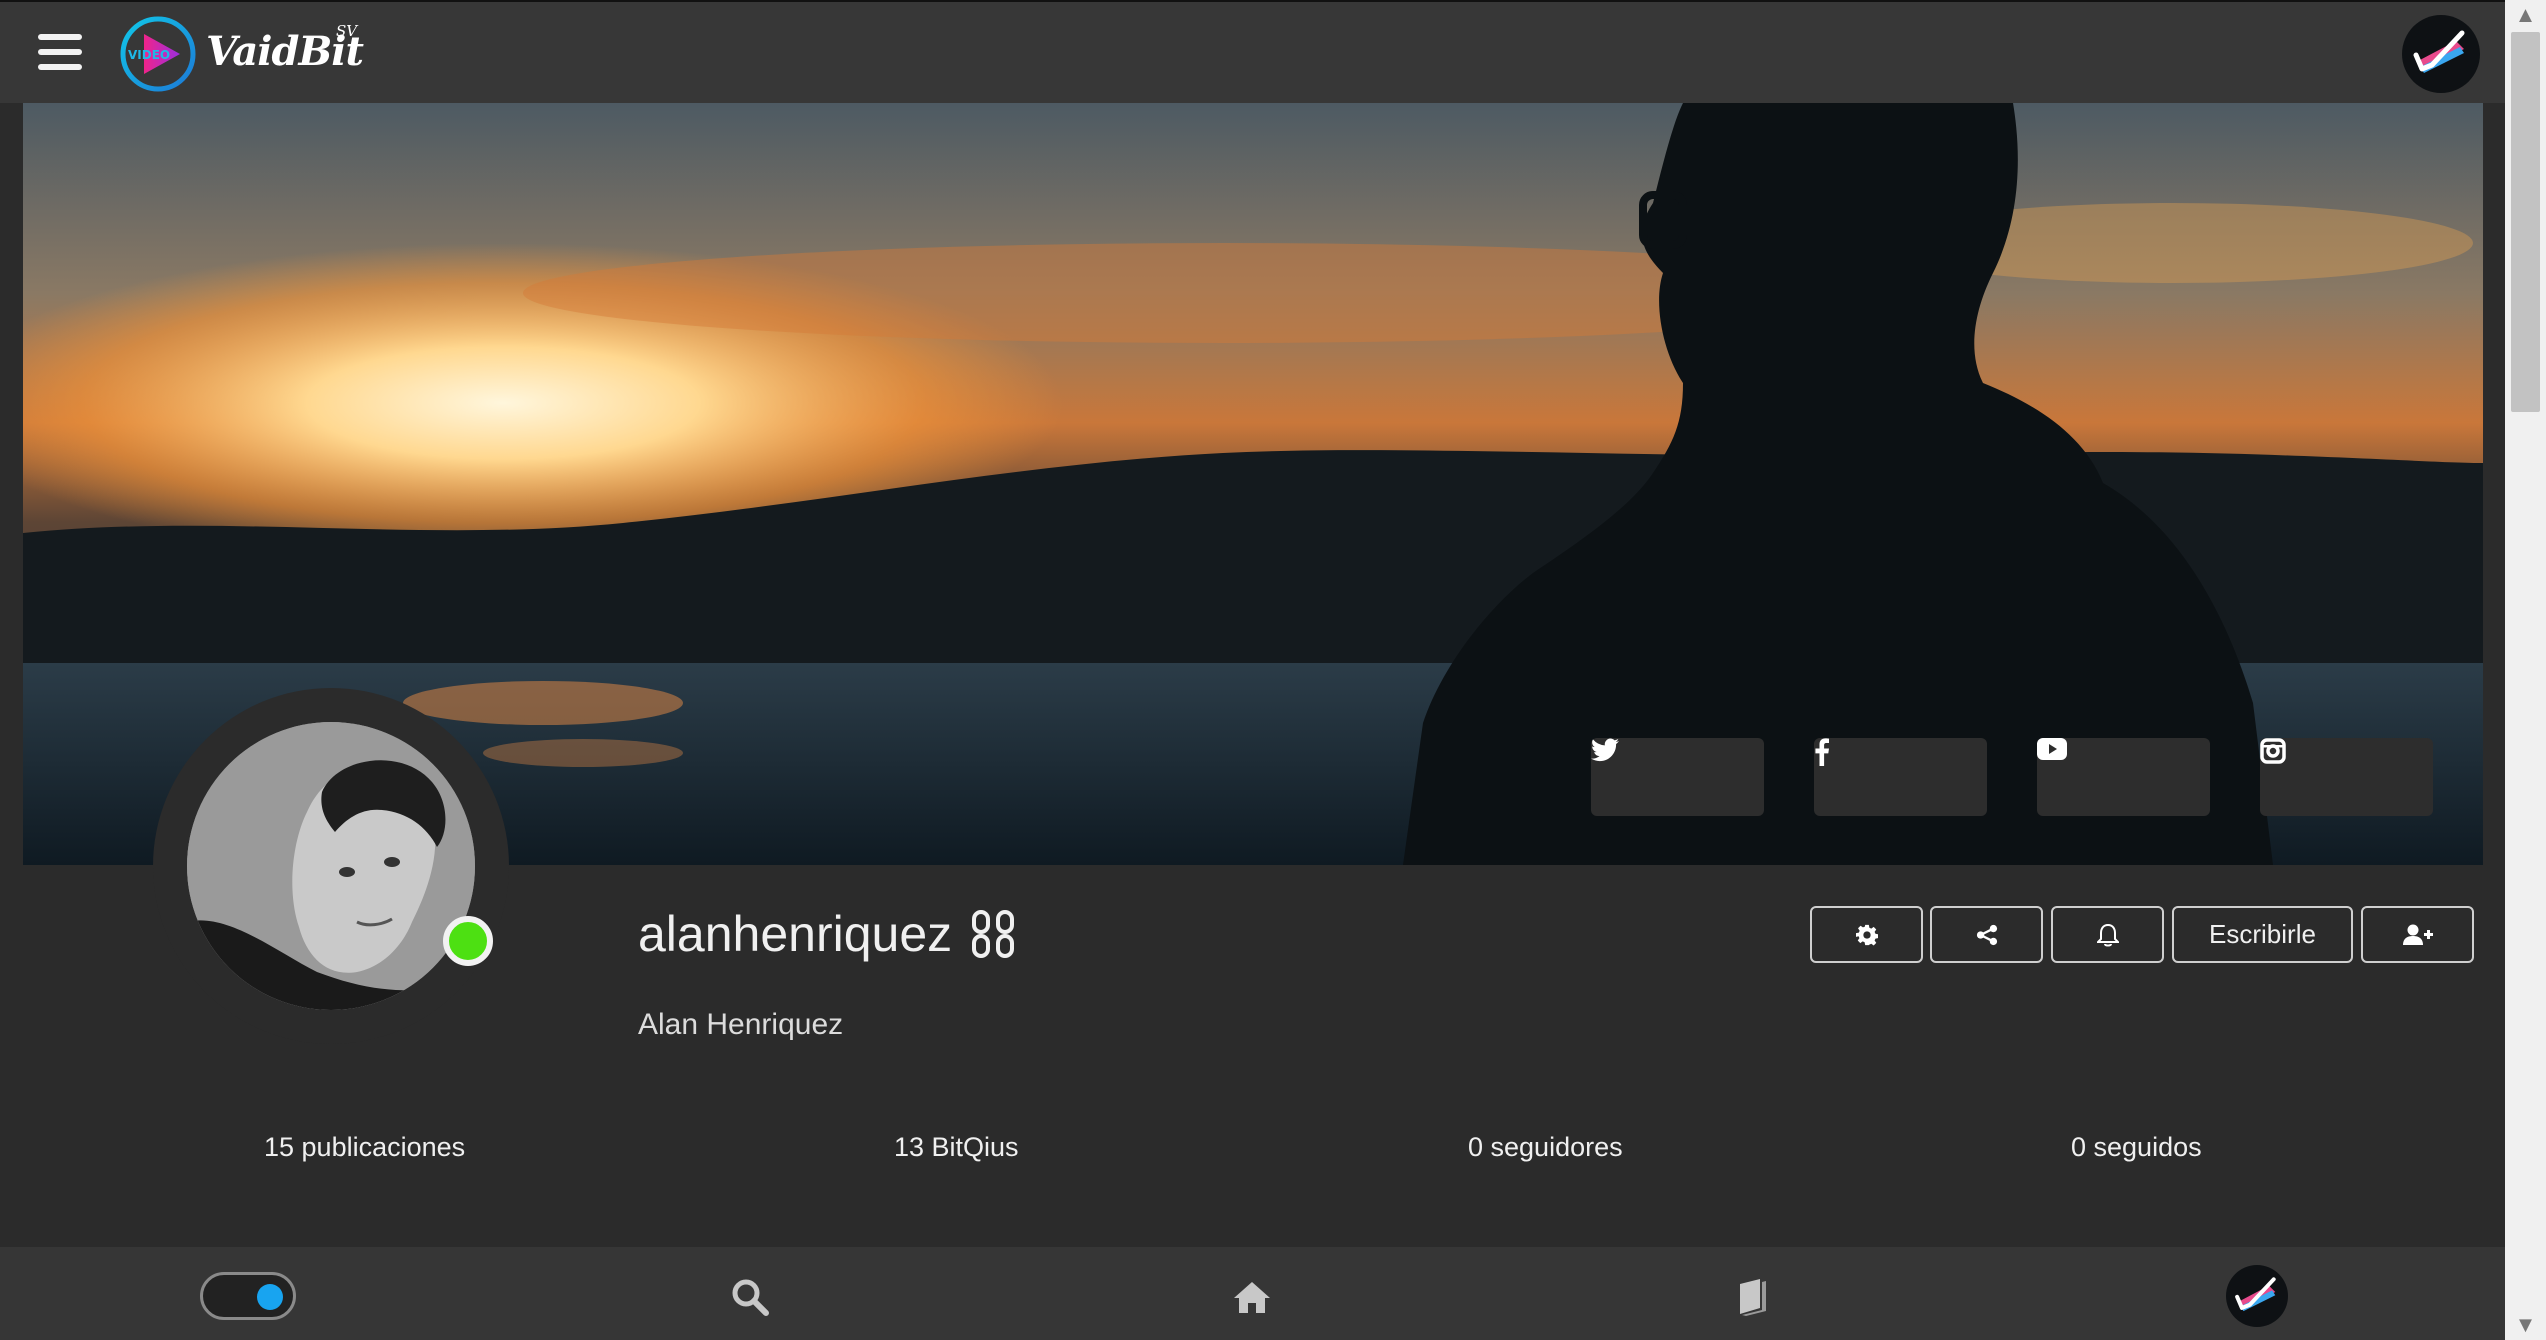  Describe the element at coordinates (2525, 222) in the screenshot. I see `scrollbar-thumb` at that location.